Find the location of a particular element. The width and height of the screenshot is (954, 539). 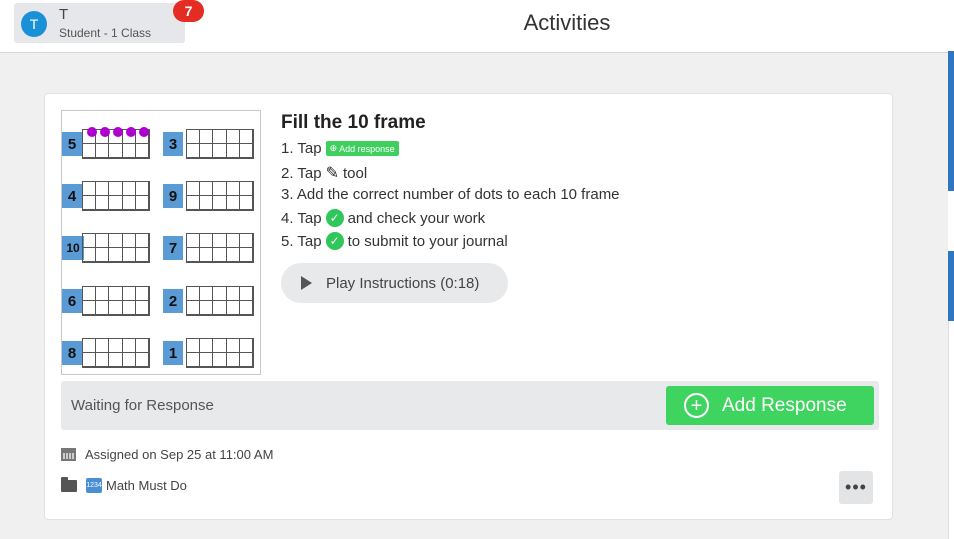

ten-frame-number: 3 is located at coordinates (173, 144).